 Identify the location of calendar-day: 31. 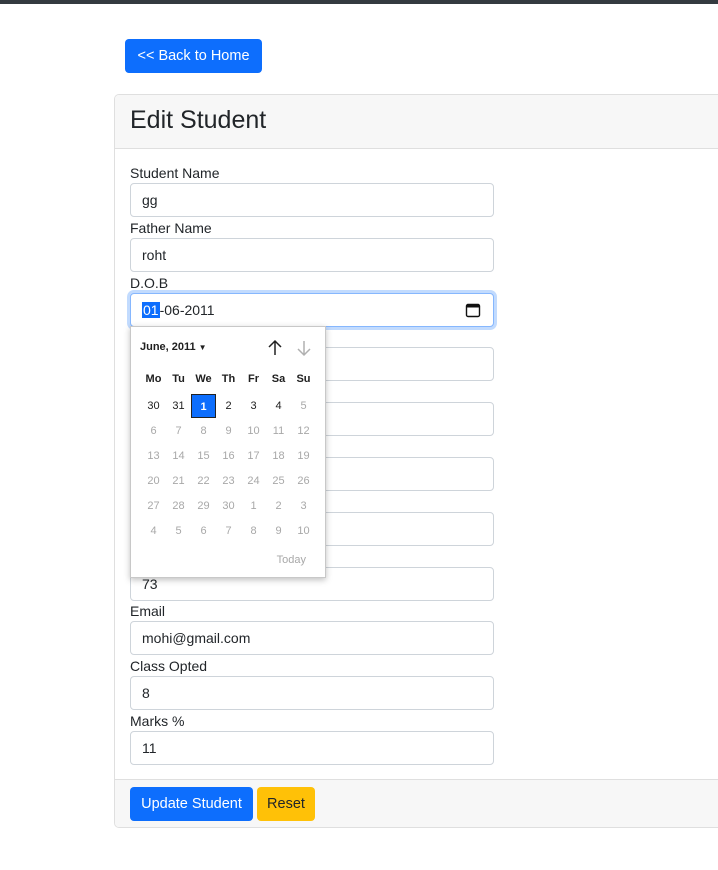
(178, 406).